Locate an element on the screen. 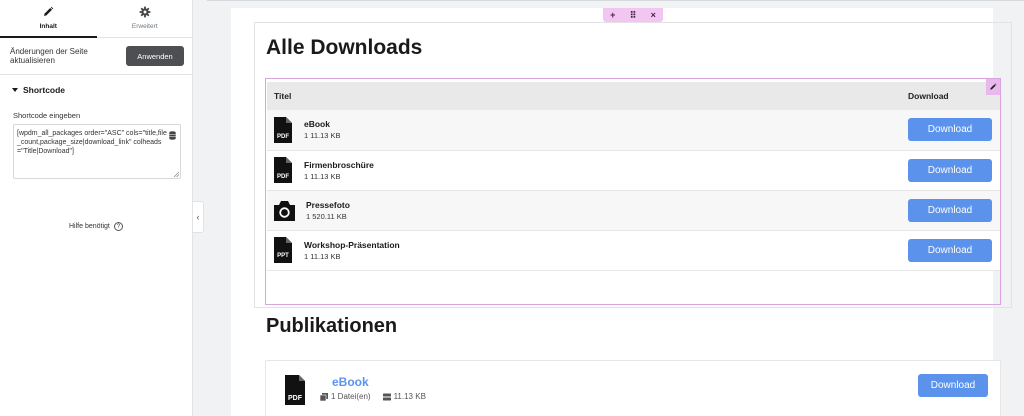 The image size is (1024, 416). storage-icon is located at coordinates (386, 396).